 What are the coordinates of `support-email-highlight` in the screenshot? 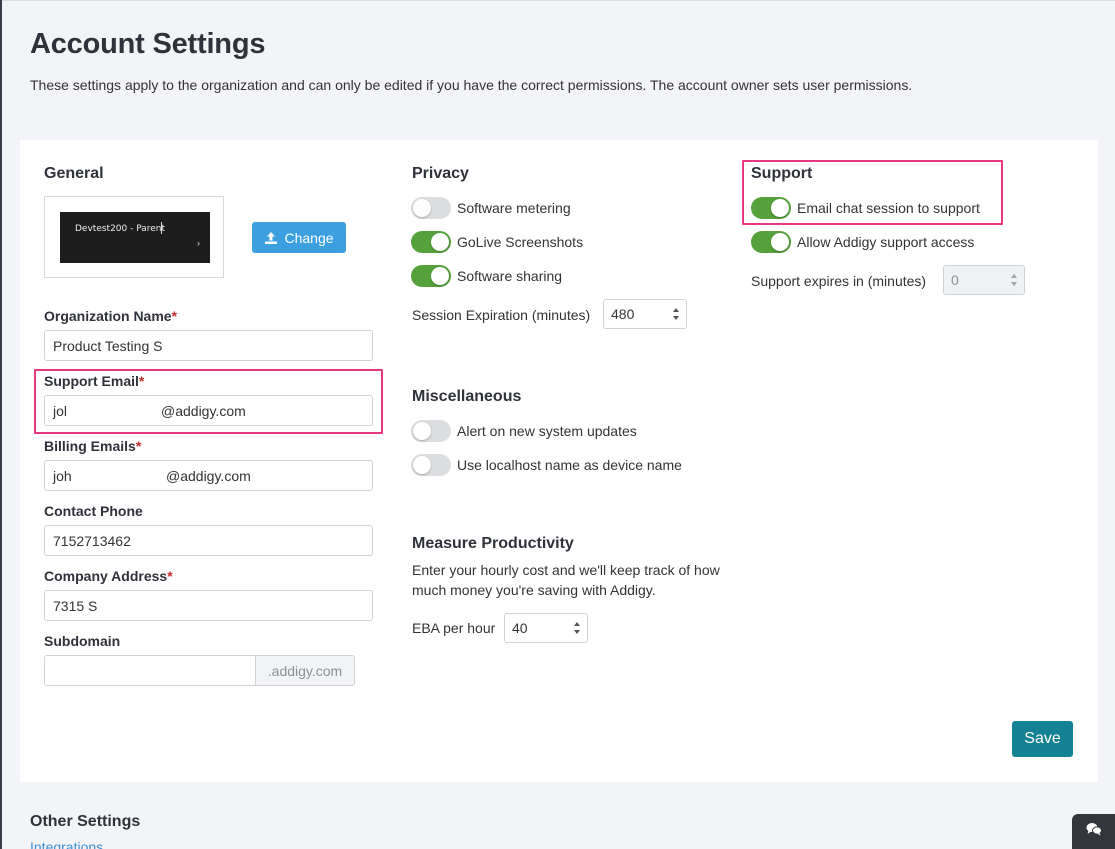 It's located at (208, 401).